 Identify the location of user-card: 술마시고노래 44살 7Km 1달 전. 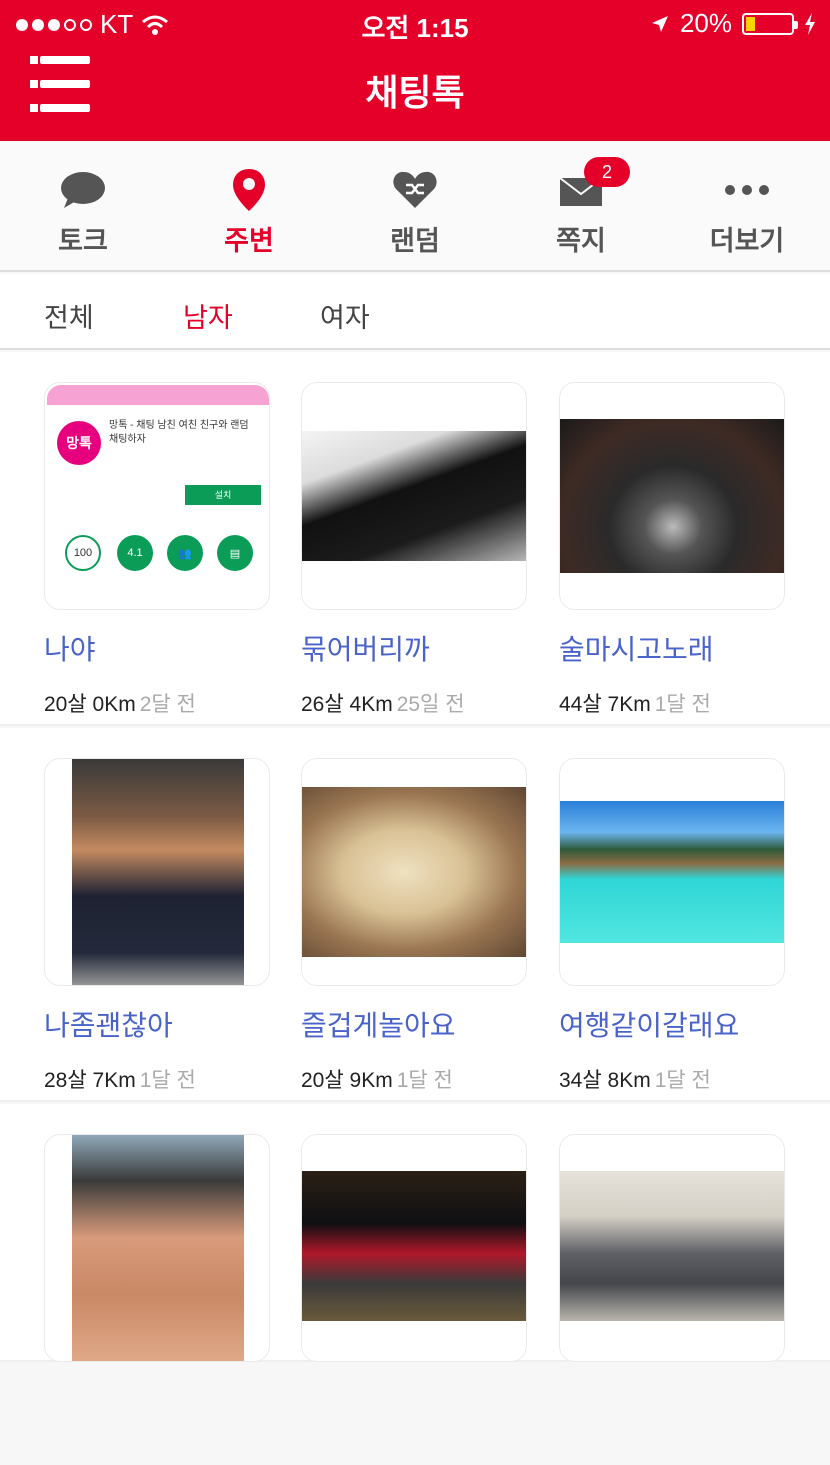
(672, 550).